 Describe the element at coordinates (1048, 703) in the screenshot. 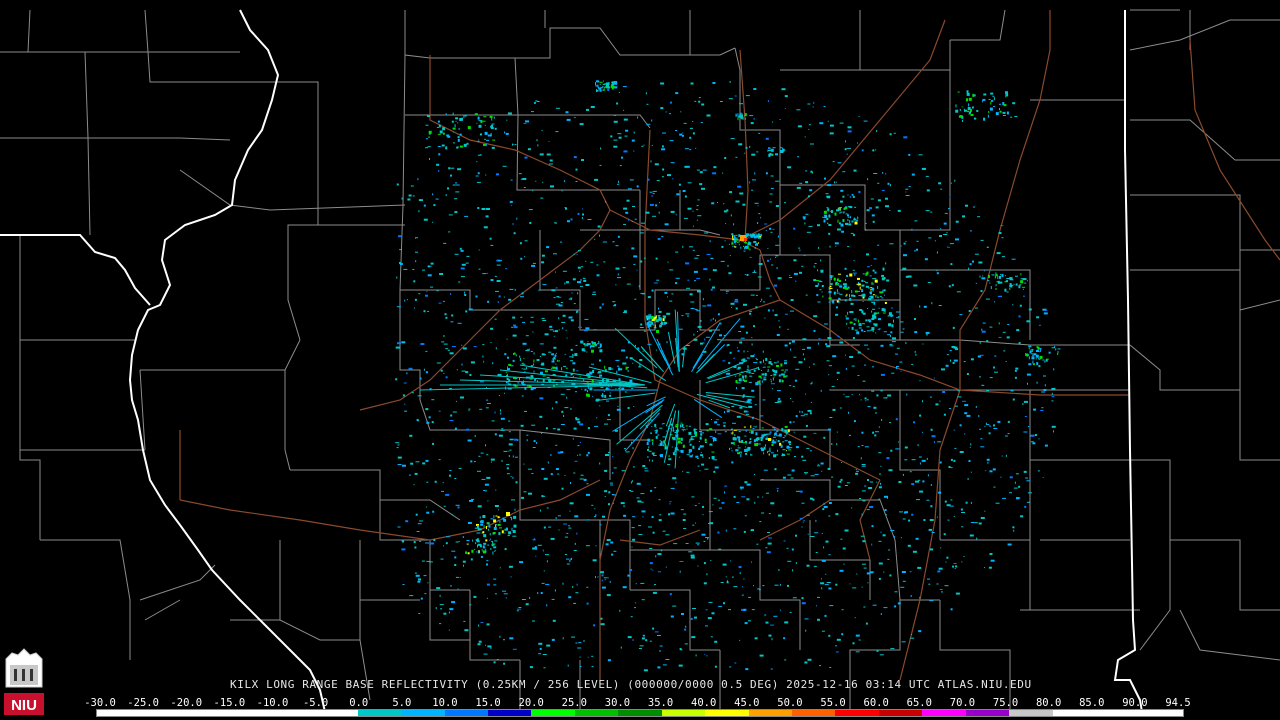

I see `colorbar-label: 80.0` at that location.